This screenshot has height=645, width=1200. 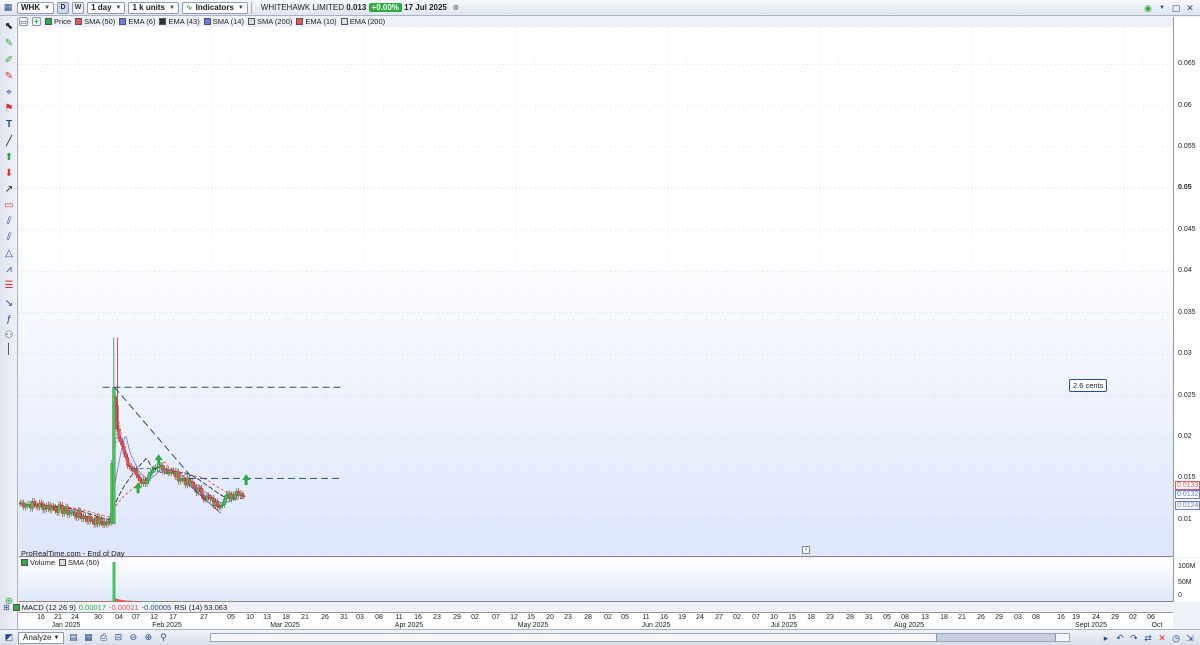 What do you see at coordinates (316, 21) in the screenshot?
I see `legend-item: EMA (10)` at bounding box center [316, 21].